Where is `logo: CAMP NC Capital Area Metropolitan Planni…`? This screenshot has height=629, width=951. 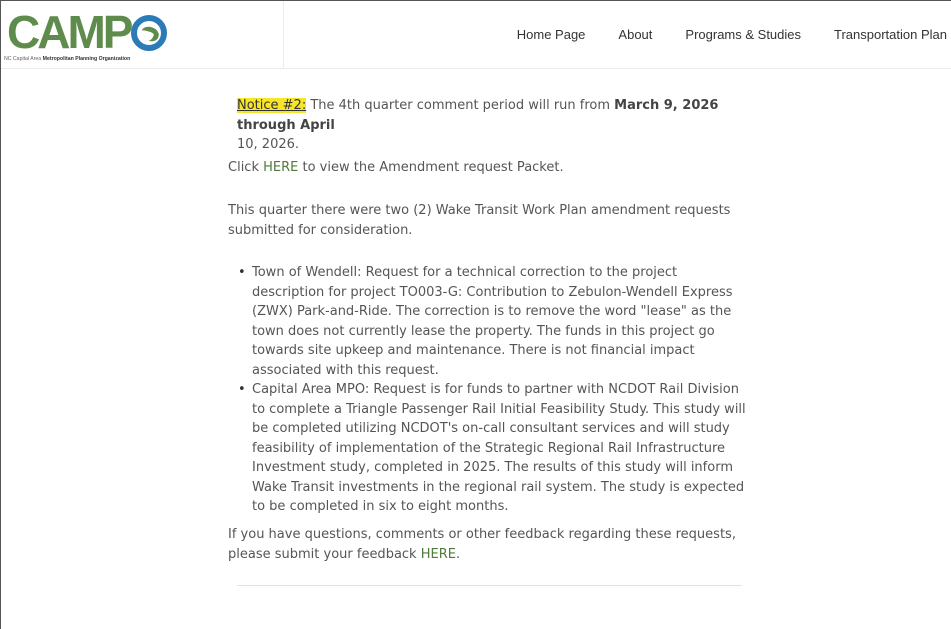
logo: CAMP NC Capital Area Metropolitan Planni… is located at coordinates (142, 34).